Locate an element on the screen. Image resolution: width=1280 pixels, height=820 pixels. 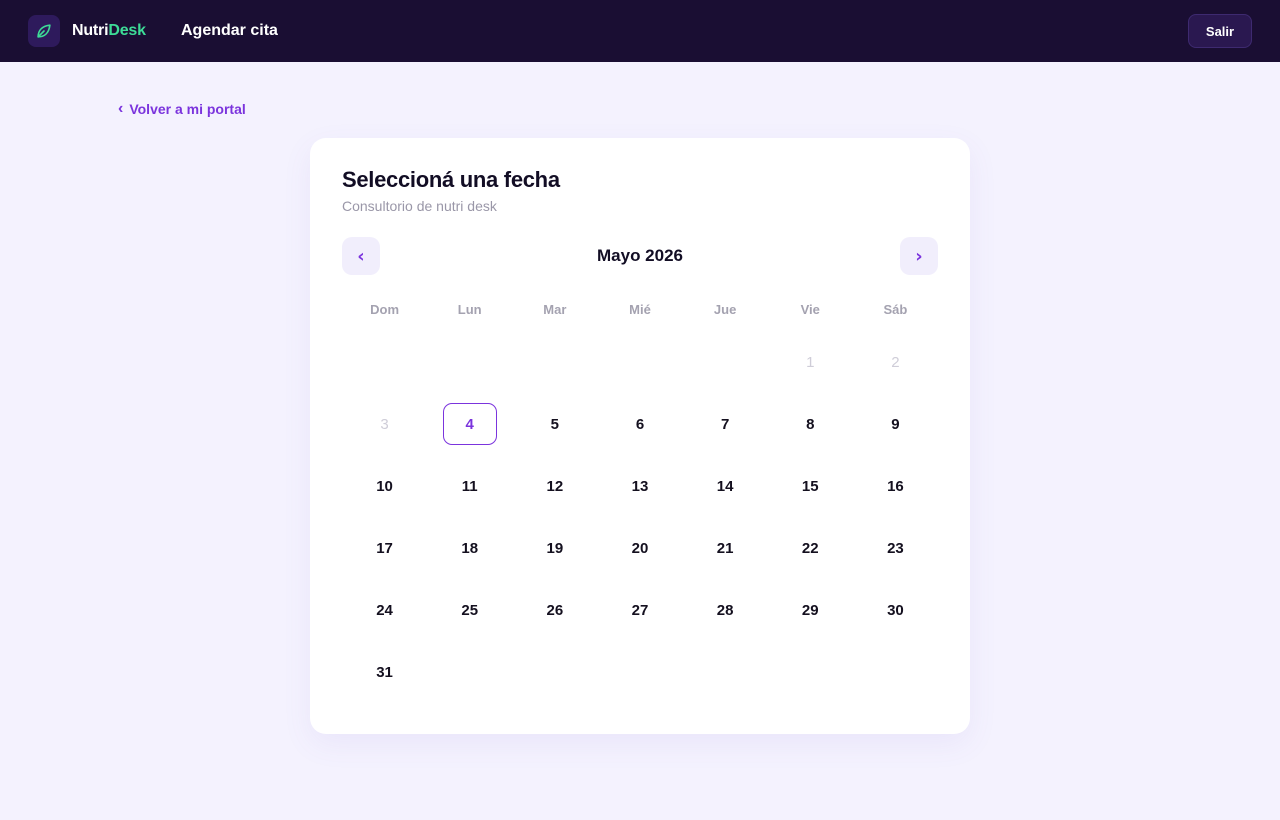
calendar-day-cell: 6 is located at coordinates (639, 424).